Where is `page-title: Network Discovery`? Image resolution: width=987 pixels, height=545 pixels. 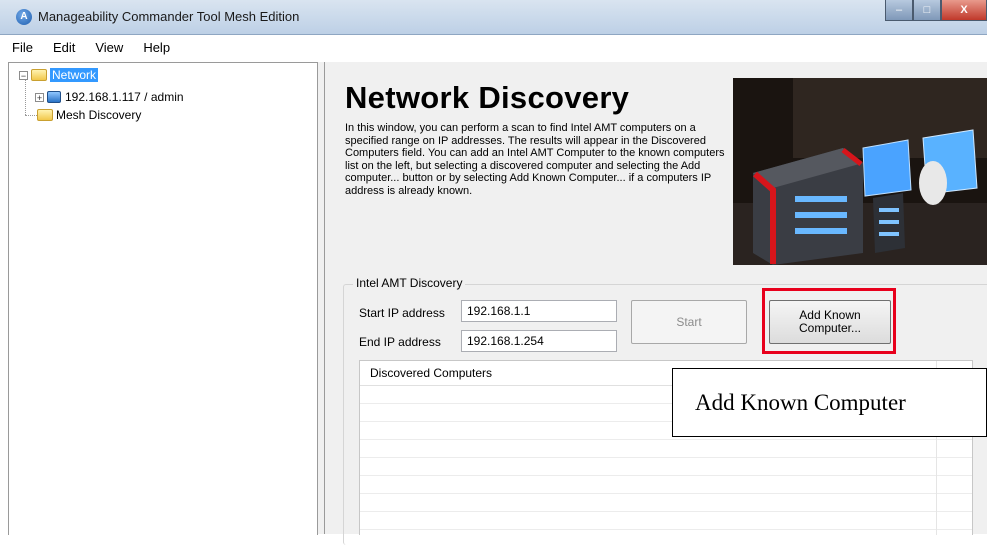
page-title: Network Discovery is located at coordinates (487, 97).